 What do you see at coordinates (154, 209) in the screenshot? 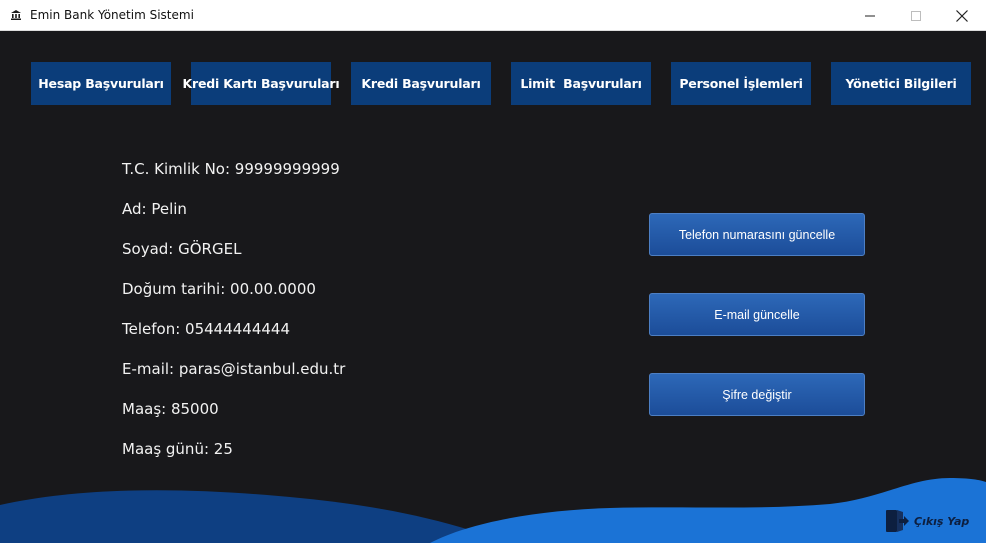
I see `first-name: Ad: Pelin` at bounding box center [154, 209].